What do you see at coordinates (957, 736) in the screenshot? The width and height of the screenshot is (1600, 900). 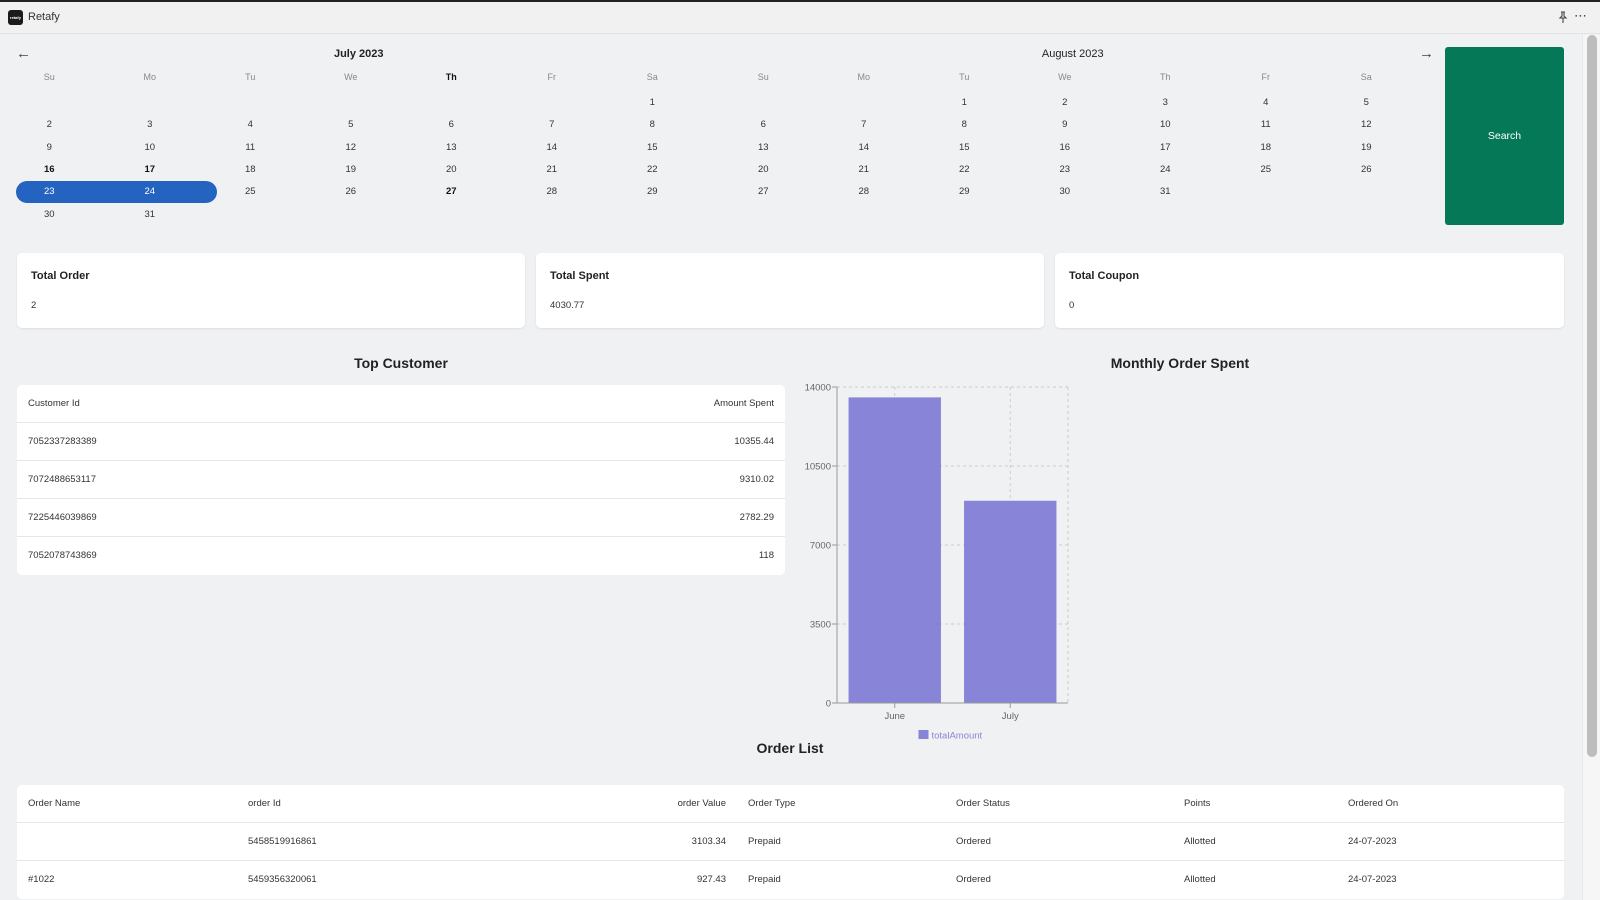 I see `legend-label: totalAmount` at bounding box center [957, 736].